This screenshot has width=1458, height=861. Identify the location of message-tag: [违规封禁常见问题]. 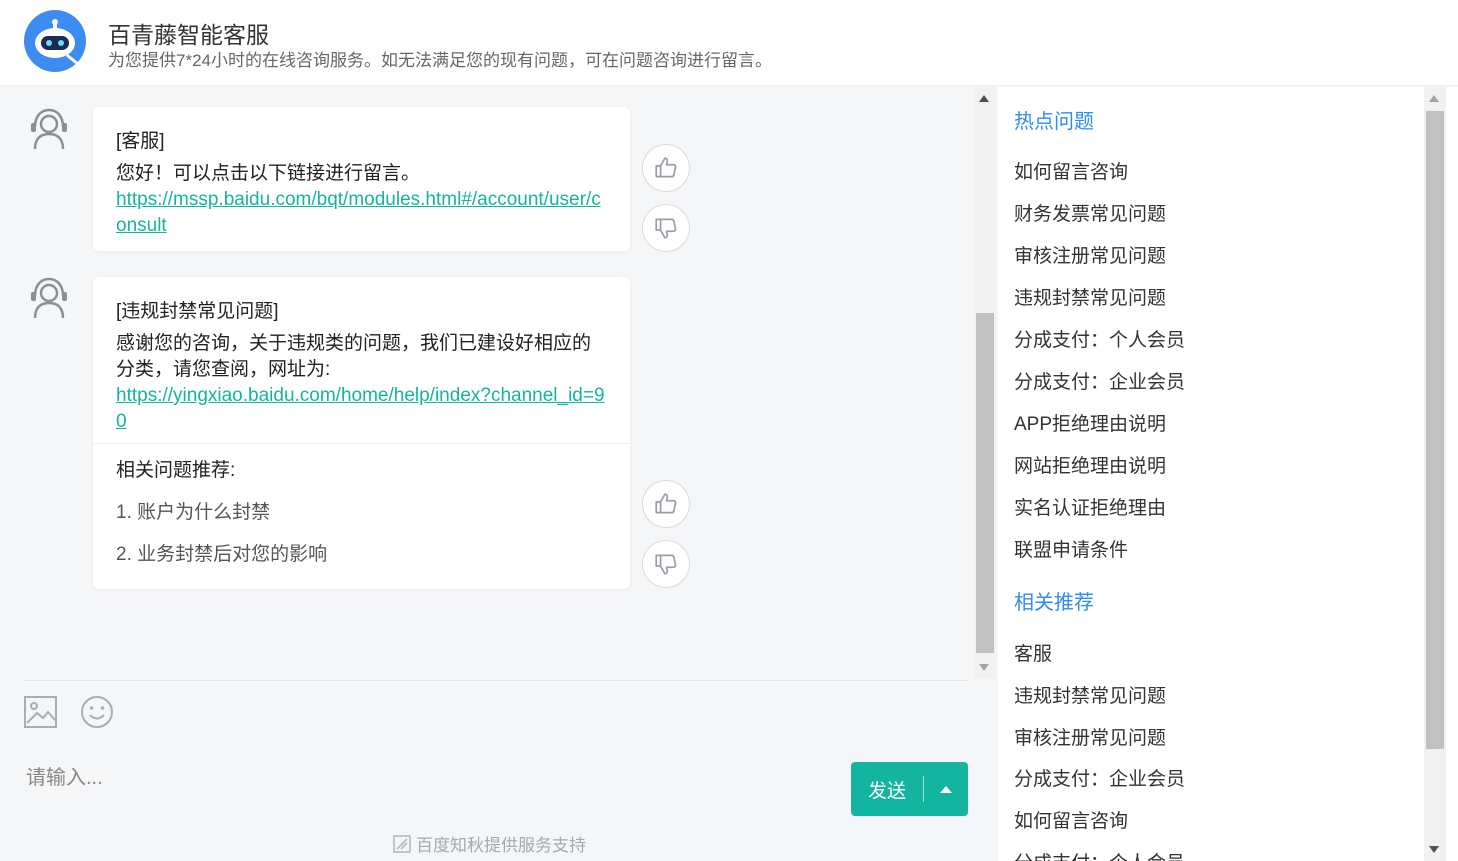
(197, 311).